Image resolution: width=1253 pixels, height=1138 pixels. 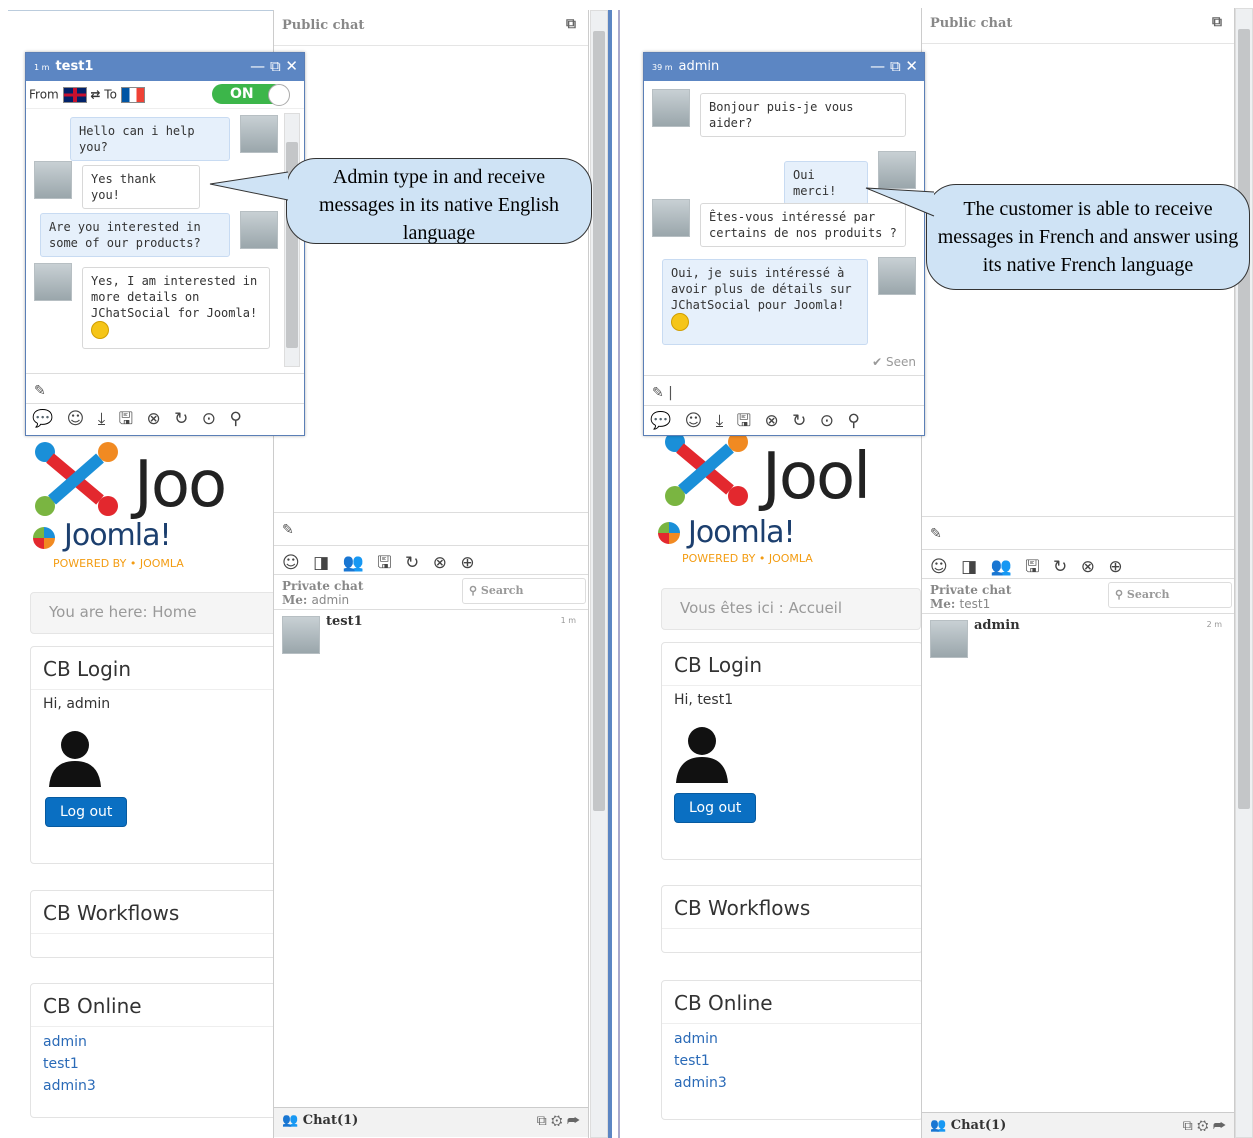 I want to click on user-row: test1 1 m, so click(x=431, y=635).